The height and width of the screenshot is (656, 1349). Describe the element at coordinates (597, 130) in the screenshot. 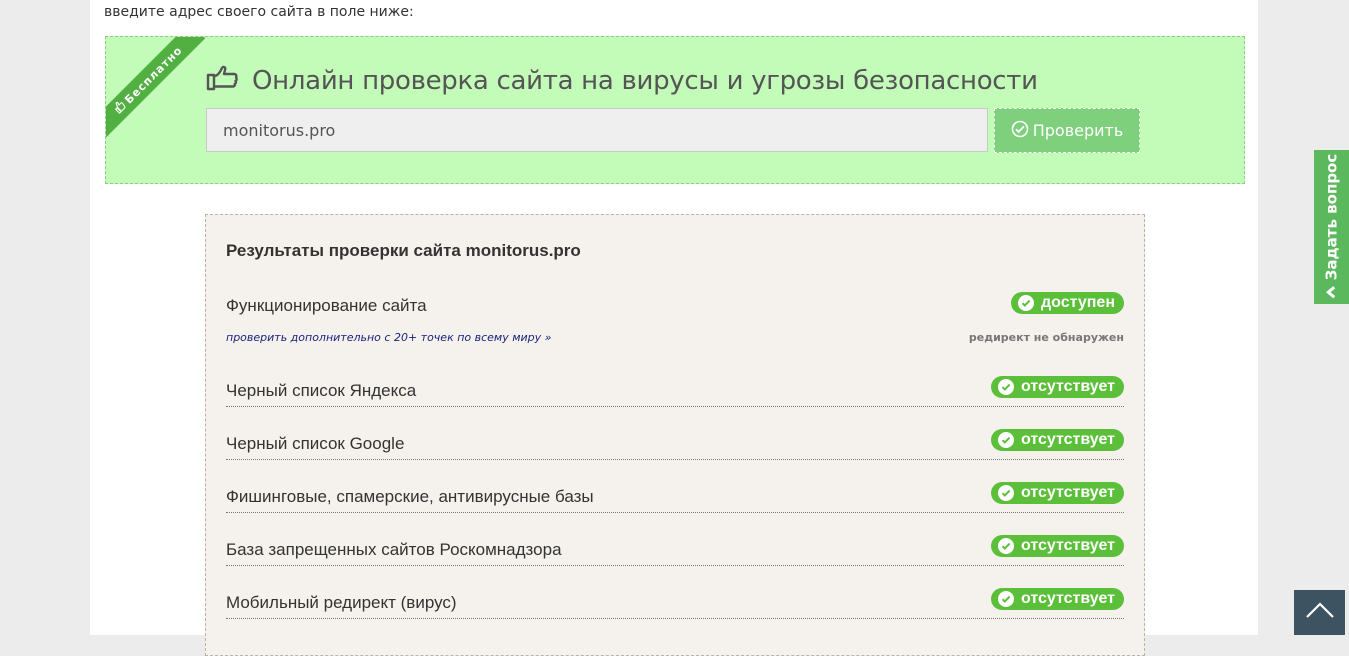

I see `site-url-input` at that location.